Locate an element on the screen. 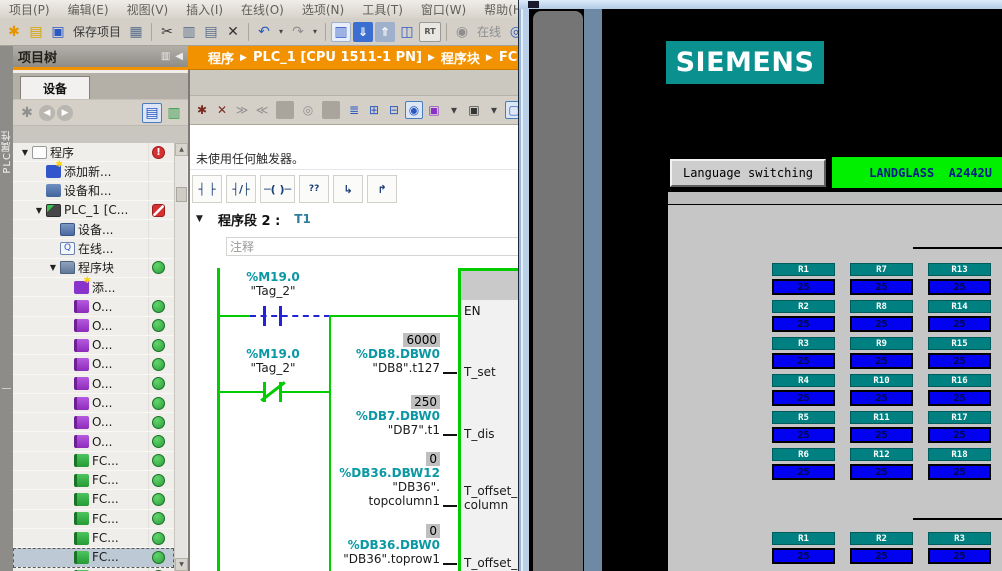 The image size is (1002, 571). roller-button: R12 is located at coordinates (881, 454).